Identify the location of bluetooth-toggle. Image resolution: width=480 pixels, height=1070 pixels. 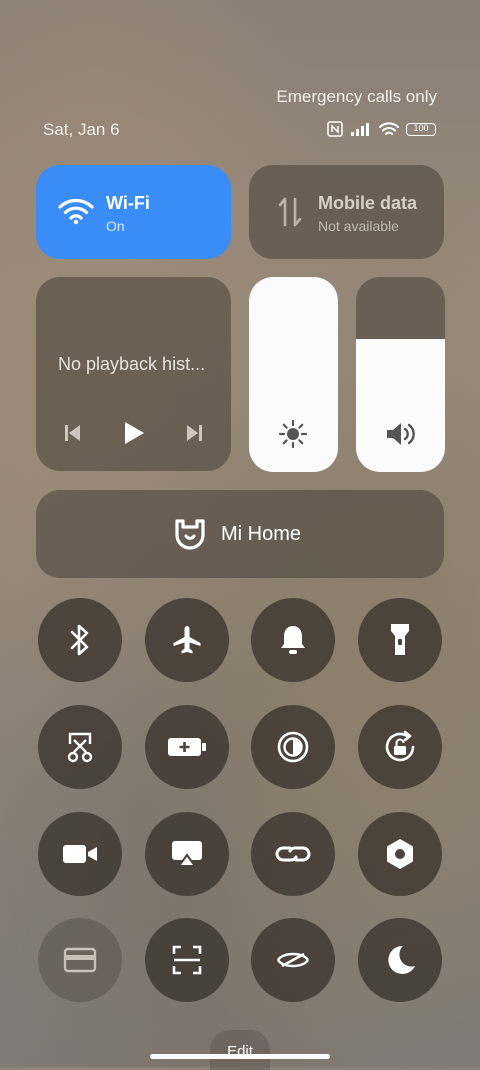
(80, 640).